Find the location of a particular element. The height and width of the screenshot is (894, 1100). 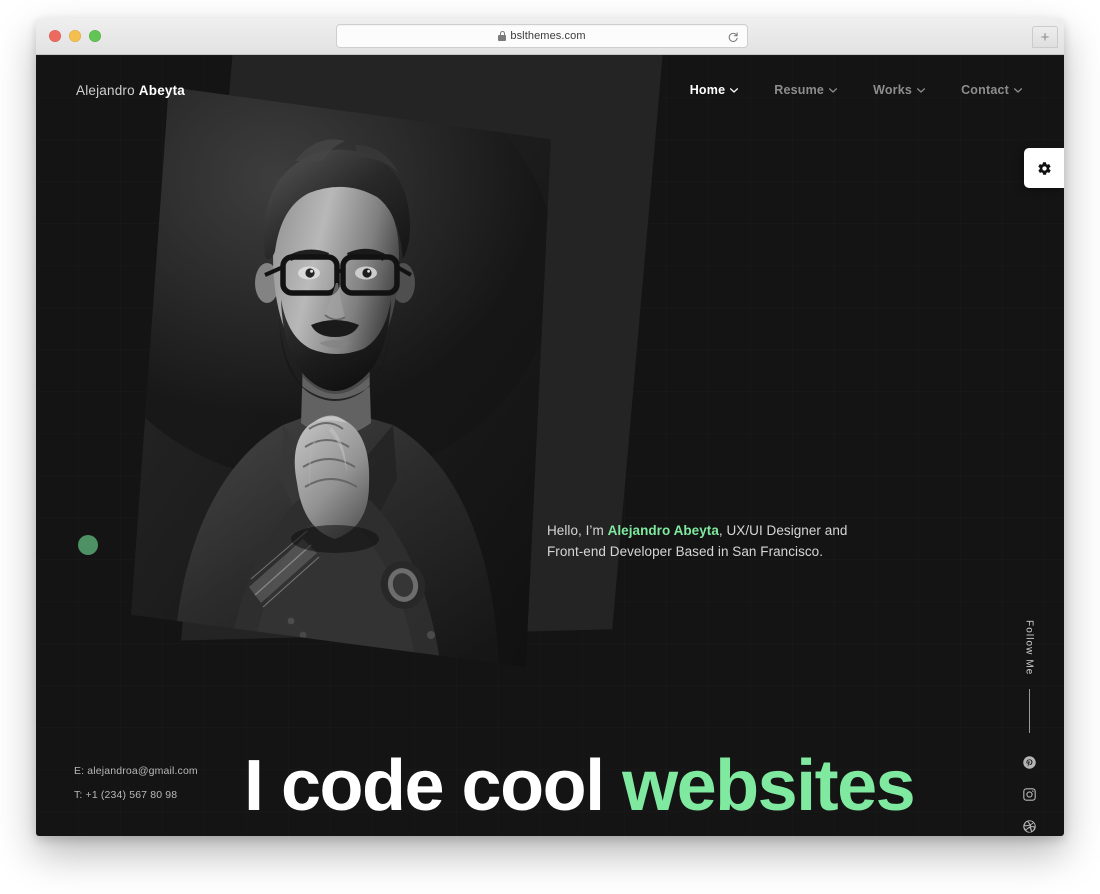

nav-label-resume: Resume is located at coordinates (799, 90).